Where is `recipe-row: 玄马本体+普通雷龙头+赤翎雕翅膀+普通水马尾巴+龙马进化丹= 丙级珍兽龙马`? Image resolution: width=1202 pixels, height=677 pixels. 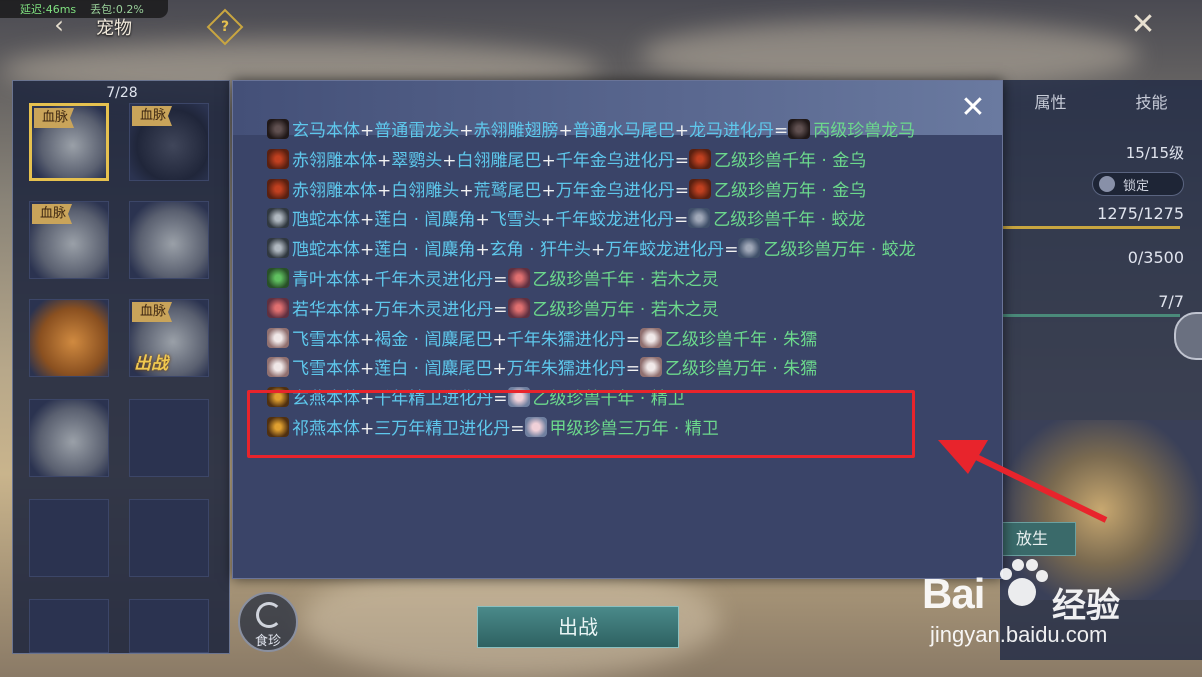
recipe-row: 玄马本体+普通雷龙头+赤翎雕翅膀+普通水马尾巴+龙马进化丹= 丙级珍兽龙马 is located at coordinates (627, 132).